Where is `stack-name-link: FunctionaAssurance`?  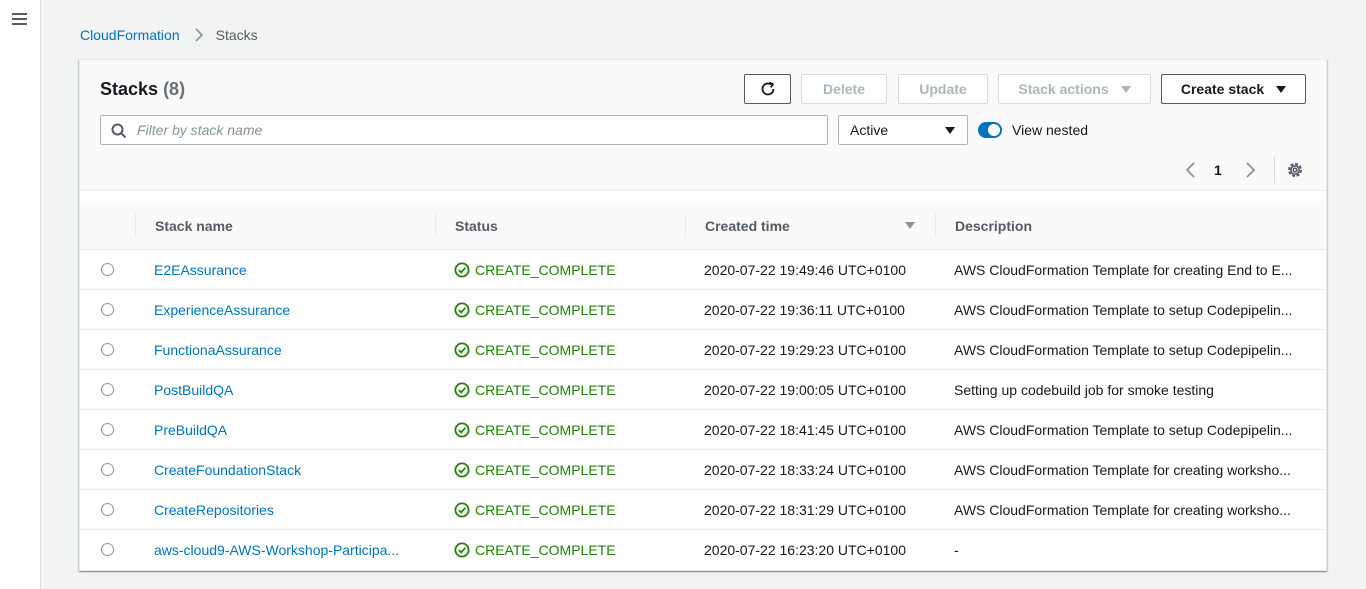
stack-name-link: FunctionaAssurance is located at coordinates (218, 350).